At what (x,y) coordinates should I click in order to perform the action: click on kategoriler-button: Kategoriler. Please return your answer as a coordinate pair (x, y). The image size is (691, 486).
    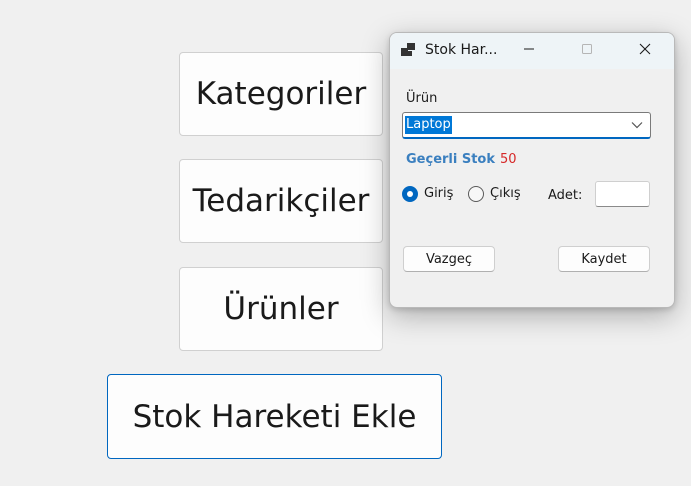
    Looking at the image, I should click on (281, 94).